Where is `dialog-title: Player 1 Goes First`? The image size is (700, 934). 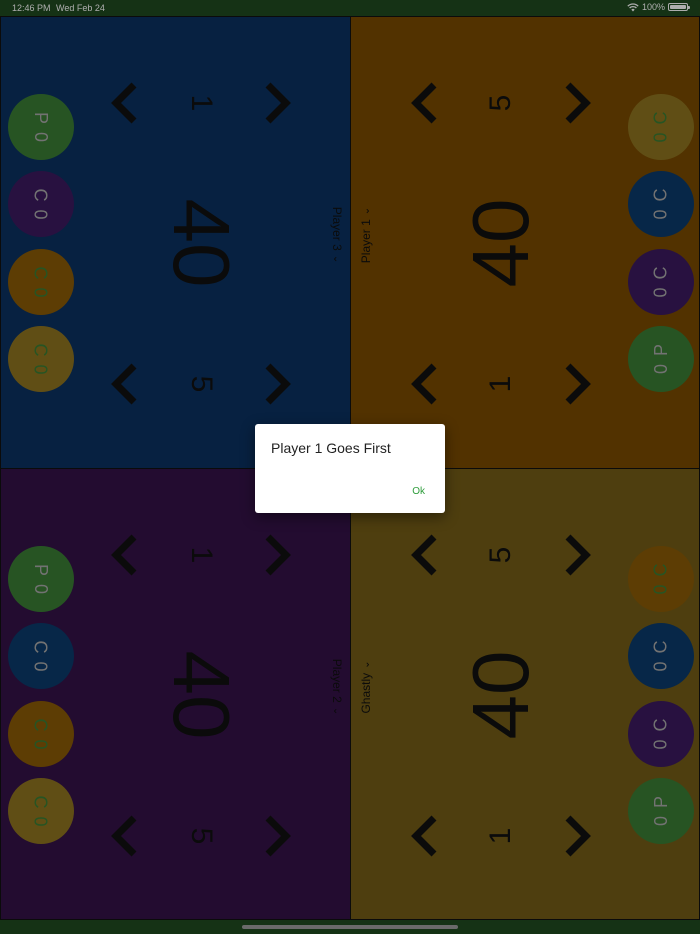 dialog-title: Player 1 Goes First is located at coordinates (331, 448).